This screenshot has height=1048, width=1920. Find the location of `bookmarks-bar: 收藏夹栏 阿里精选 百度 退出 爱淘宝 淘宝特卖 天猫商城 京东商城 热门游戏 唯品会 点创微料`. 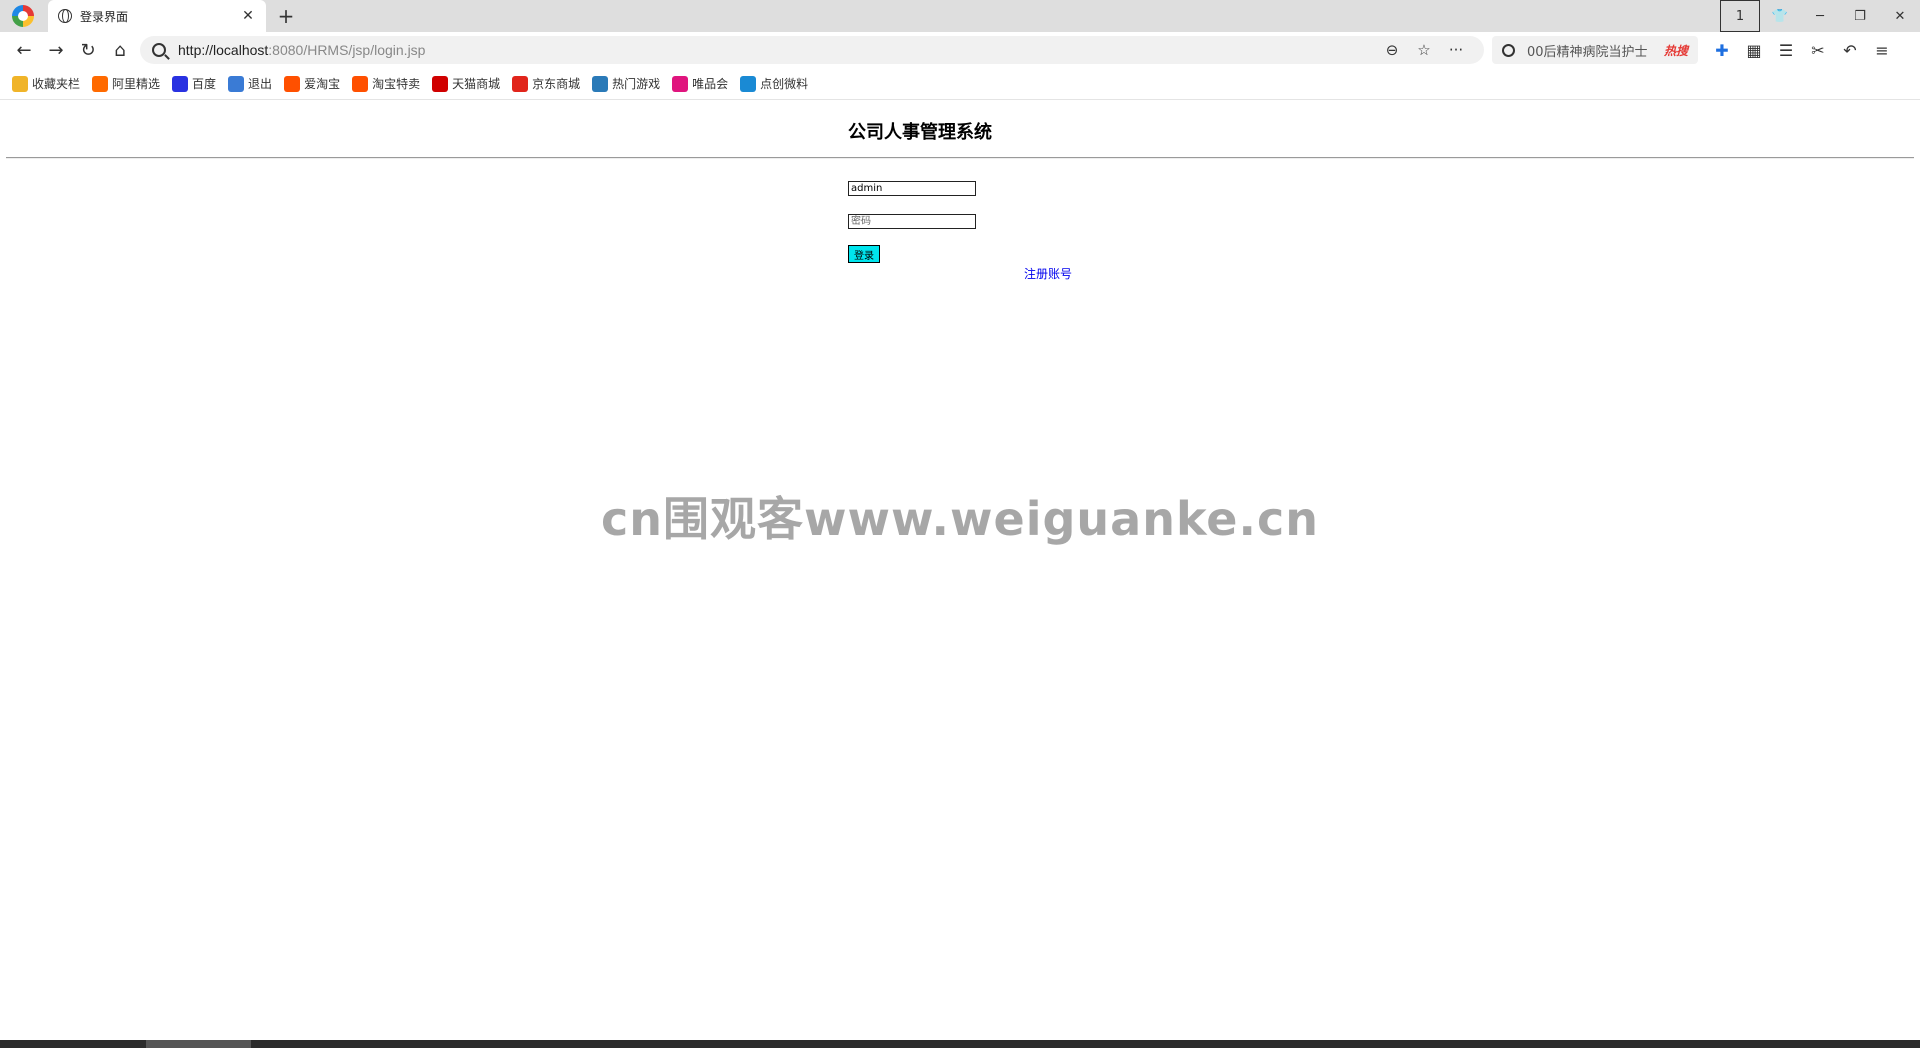

bookmarks-bar: 收藏夹栏 阿里精选 百度 退出 爱淘宝 淘宝特卖 天猫商城 京东商城 热门游戏 唯品会 点创微料 is located at coordinates (960, 84).